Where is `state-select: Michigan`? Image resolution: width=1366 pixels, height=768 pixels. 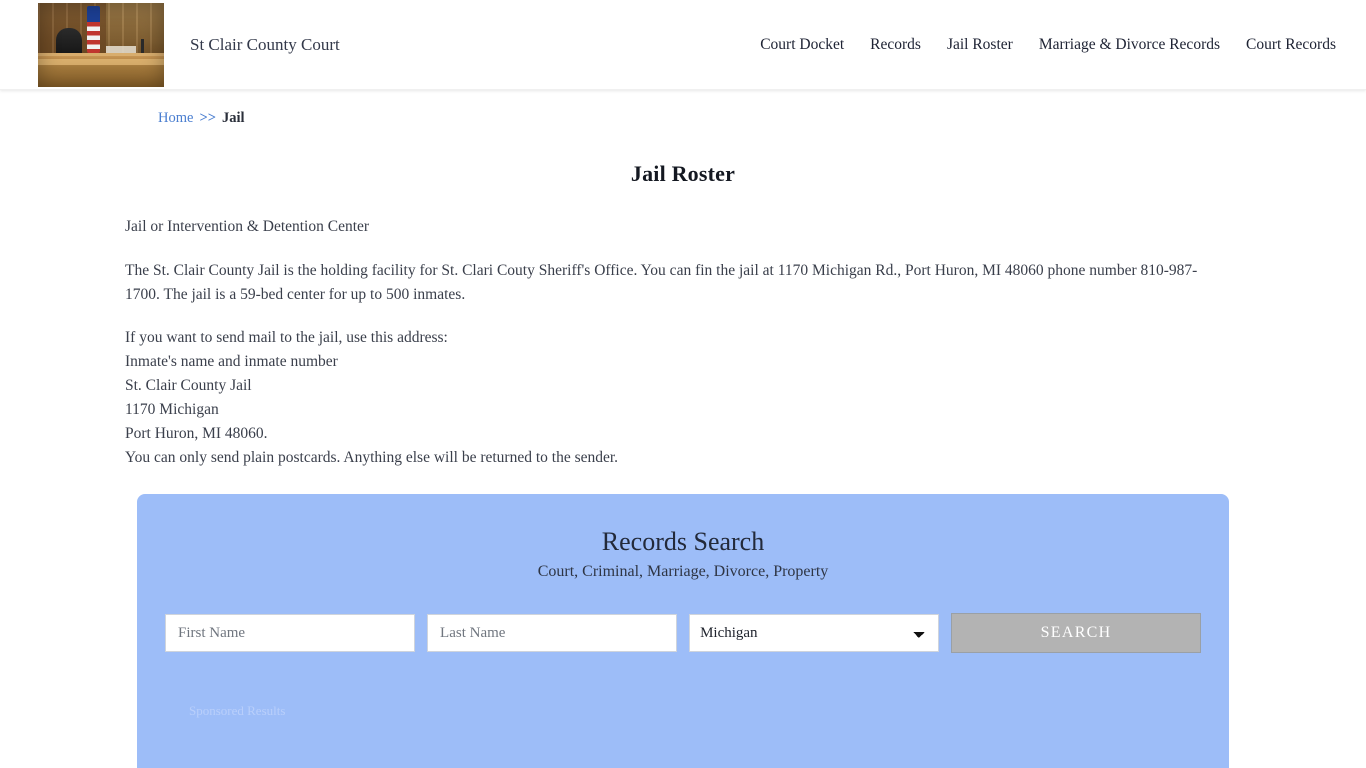 state-select: Michigan is located at coordinates (814, 633).